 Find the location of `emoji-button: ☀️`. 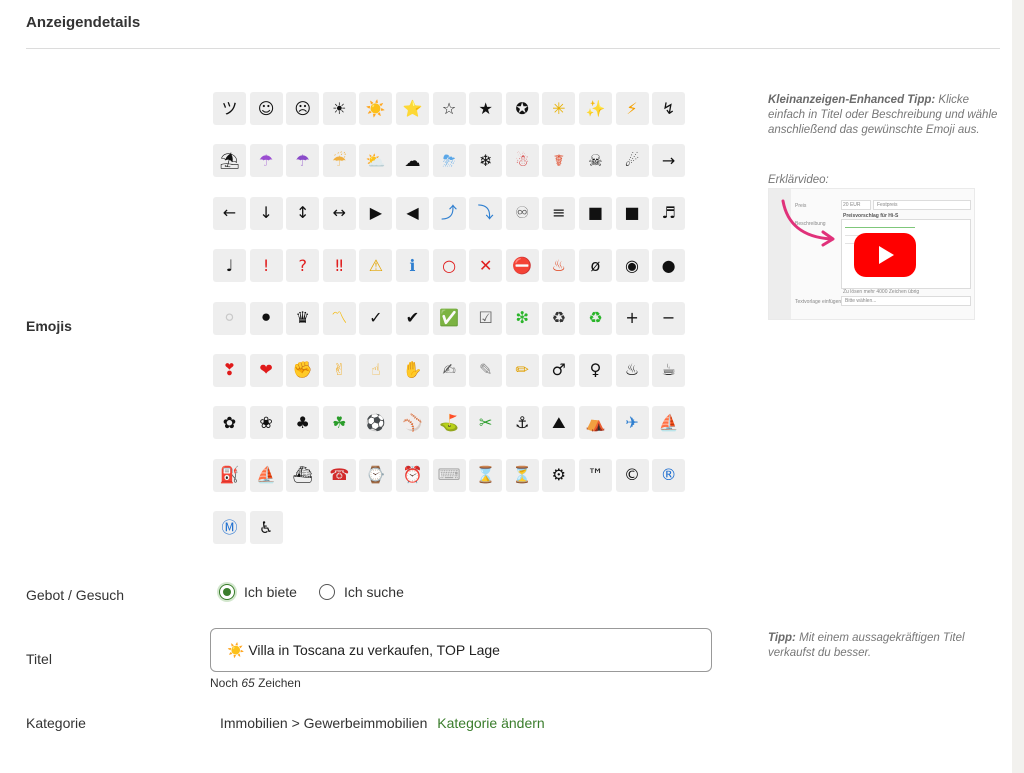

emoji-button: ☀️ is located at coordinates (376, 108).